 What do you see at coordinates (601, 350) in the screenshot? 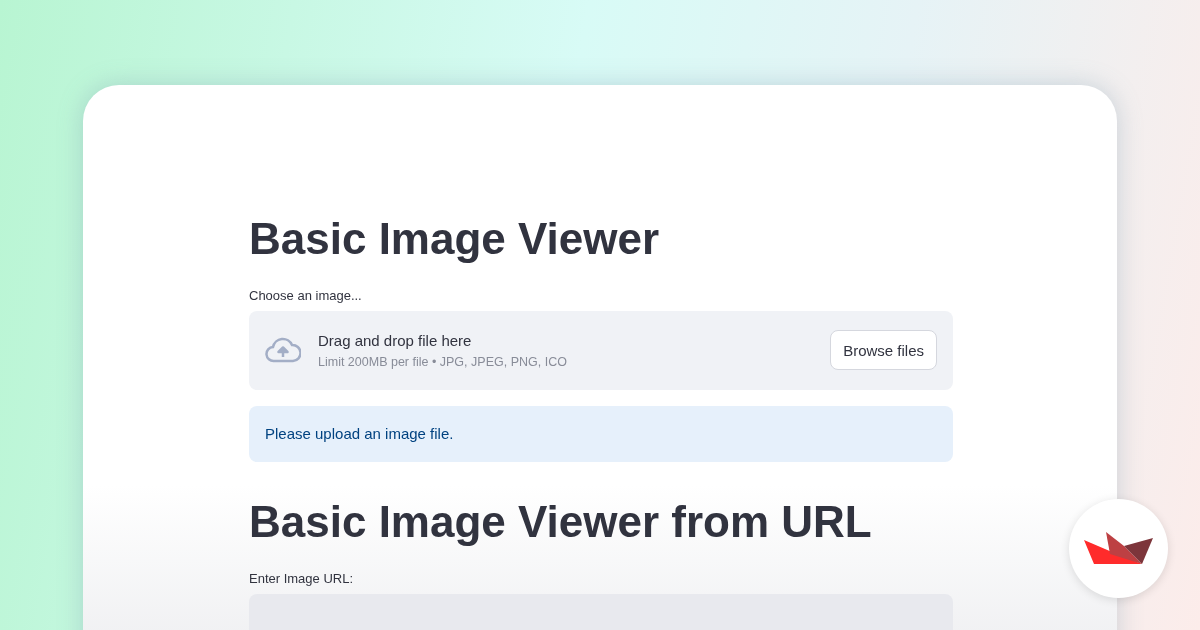
I see `file-dropzone: Drag and drop file here Limit 200MB per file • JPG, JPEG, PNG, ICO Browse files` at bounding box center [601, 350].